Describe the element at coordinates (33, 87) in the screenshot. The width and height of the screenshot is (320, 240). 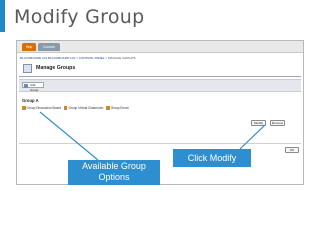
I see `add-group-button: Add Group` at that location.